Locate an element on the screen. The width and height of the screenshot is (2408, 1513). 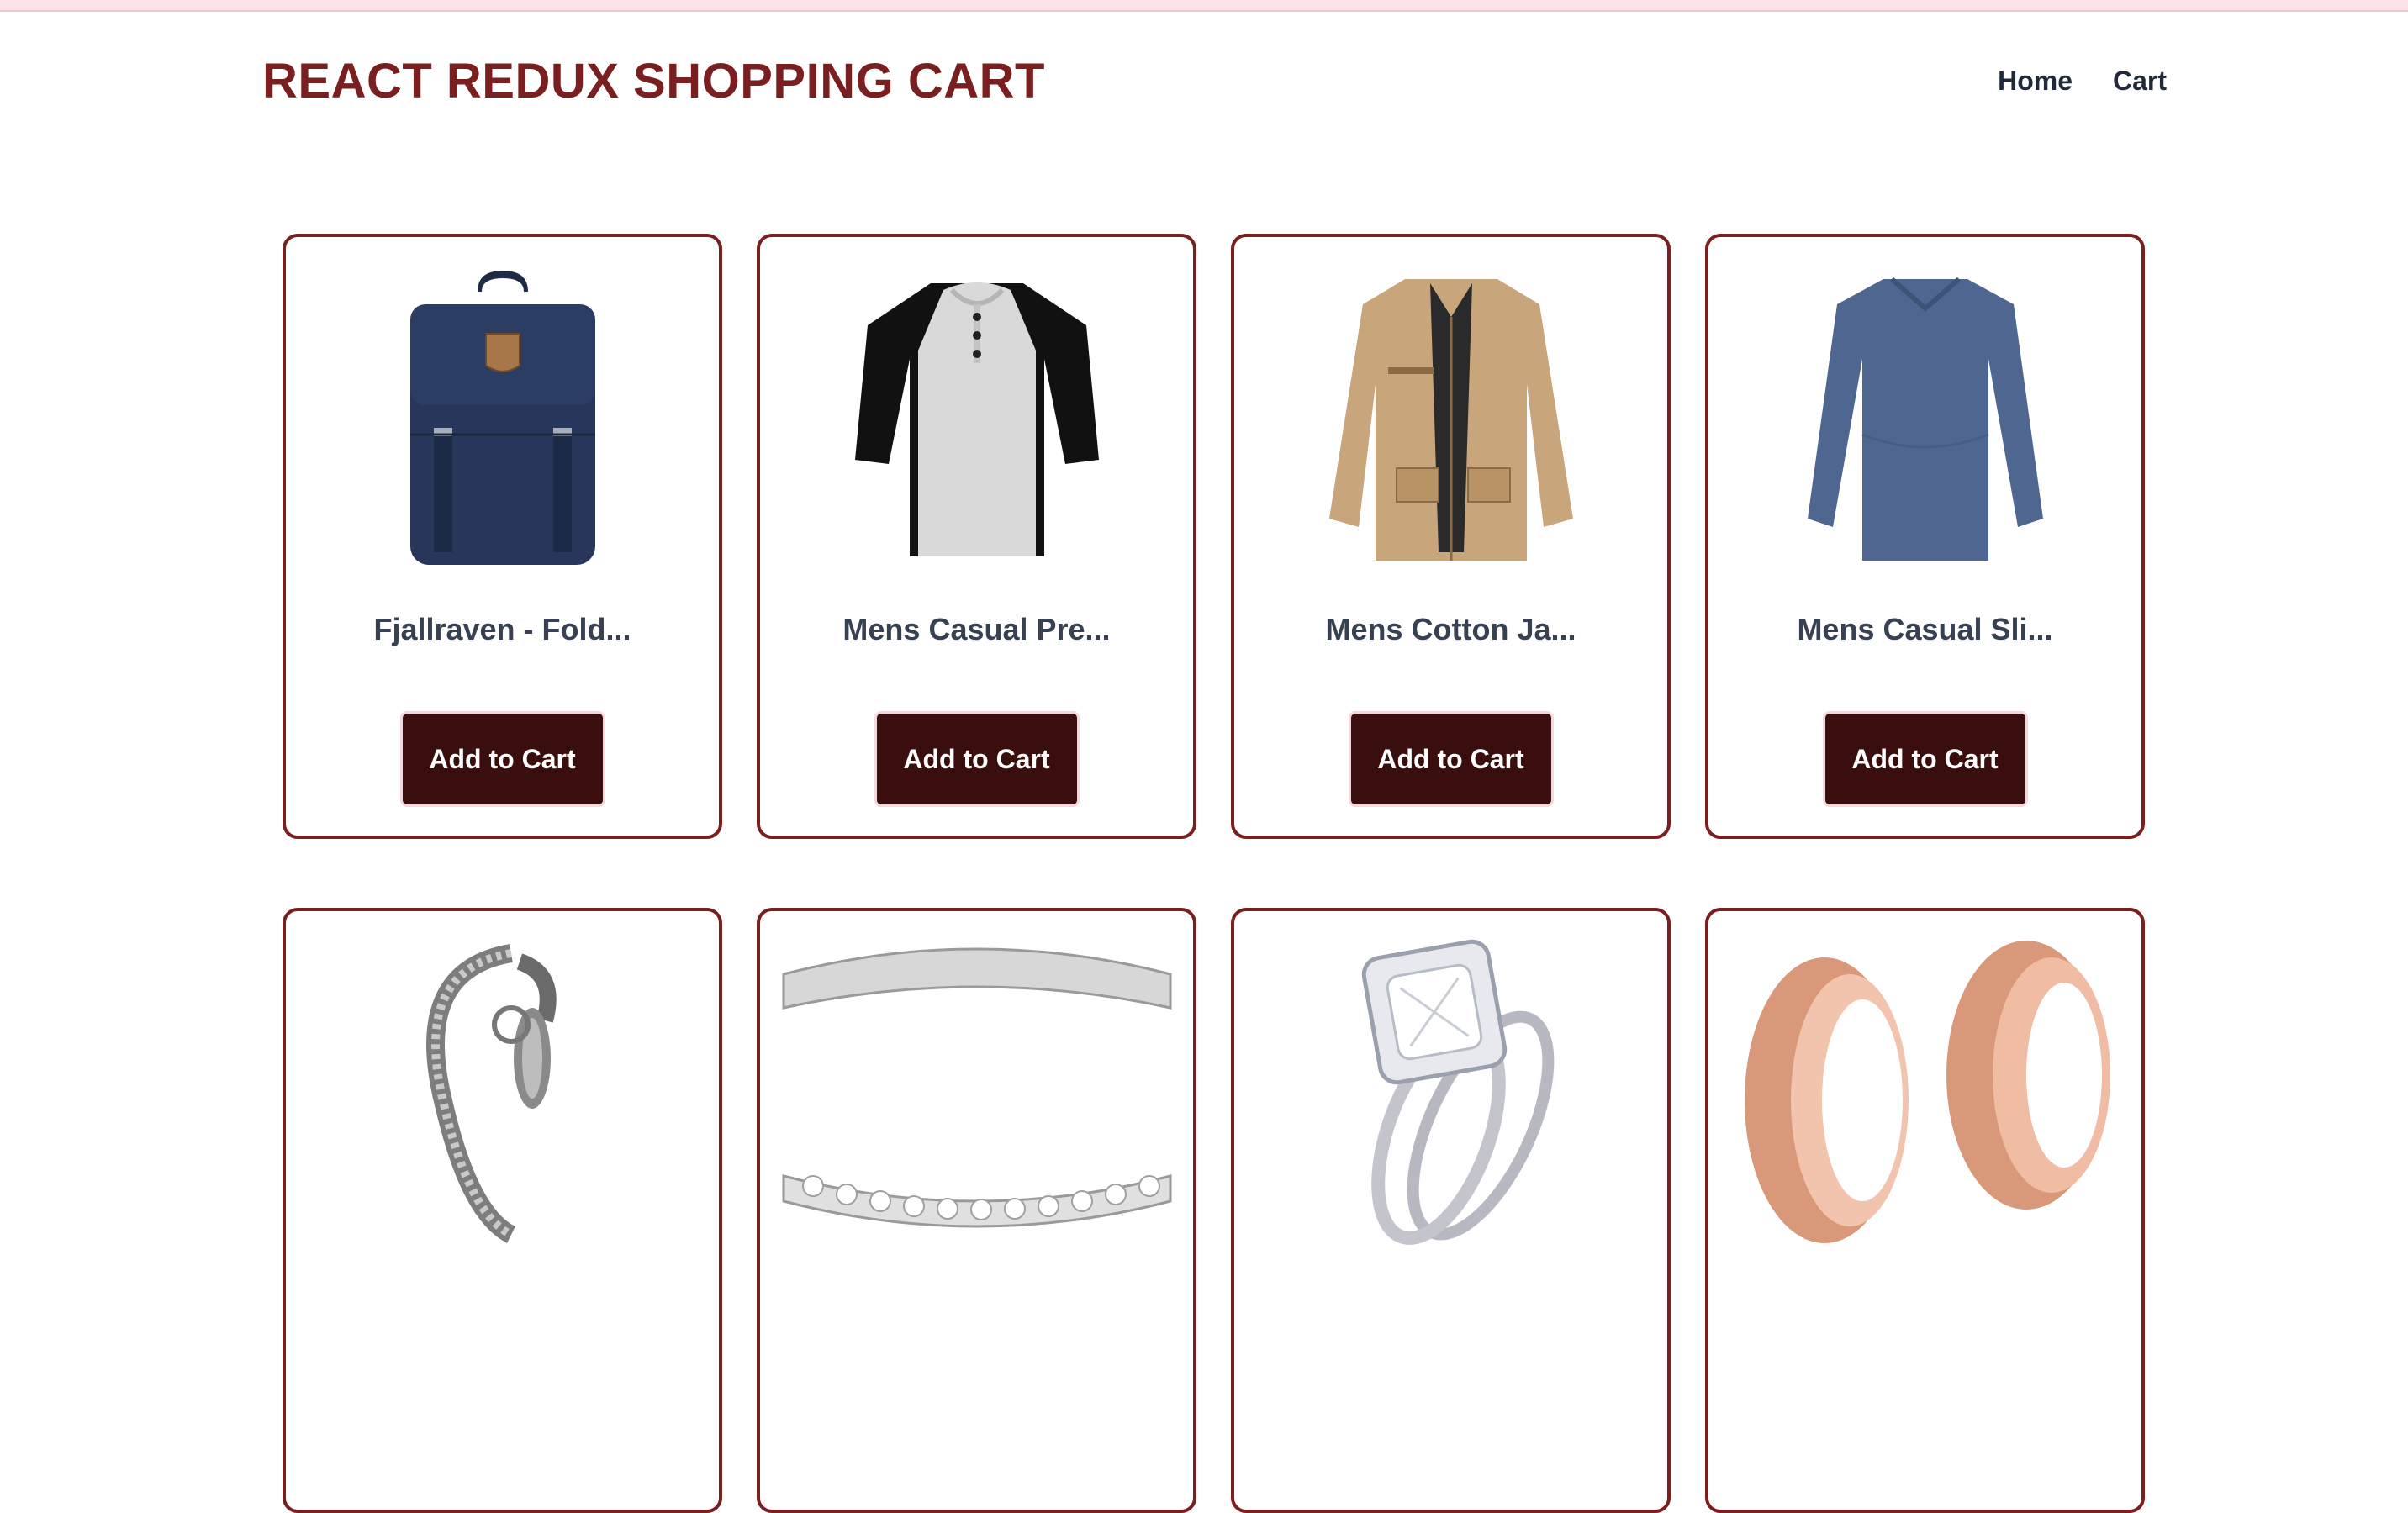
product-image-halo-ring is located at coordinates (1450, 1091).